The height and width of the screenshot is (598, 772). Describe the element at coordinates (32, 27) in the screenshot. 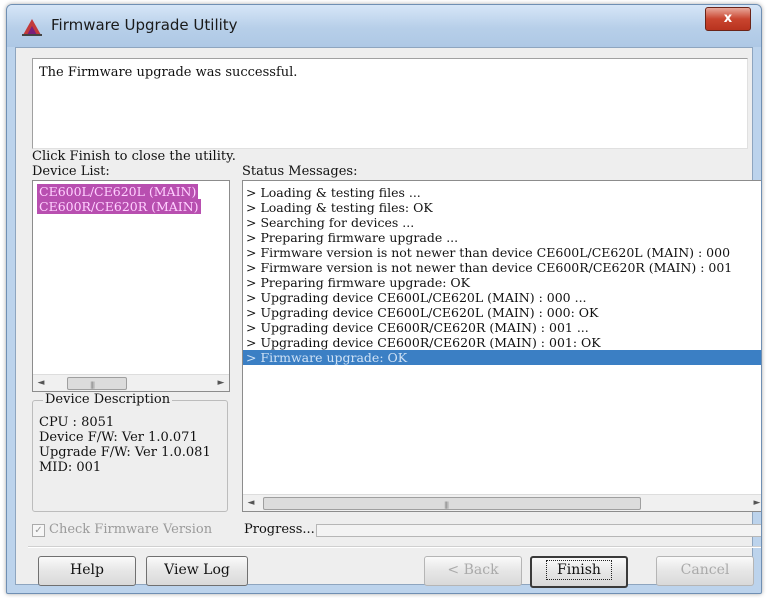

I see `app-icon` at that location.